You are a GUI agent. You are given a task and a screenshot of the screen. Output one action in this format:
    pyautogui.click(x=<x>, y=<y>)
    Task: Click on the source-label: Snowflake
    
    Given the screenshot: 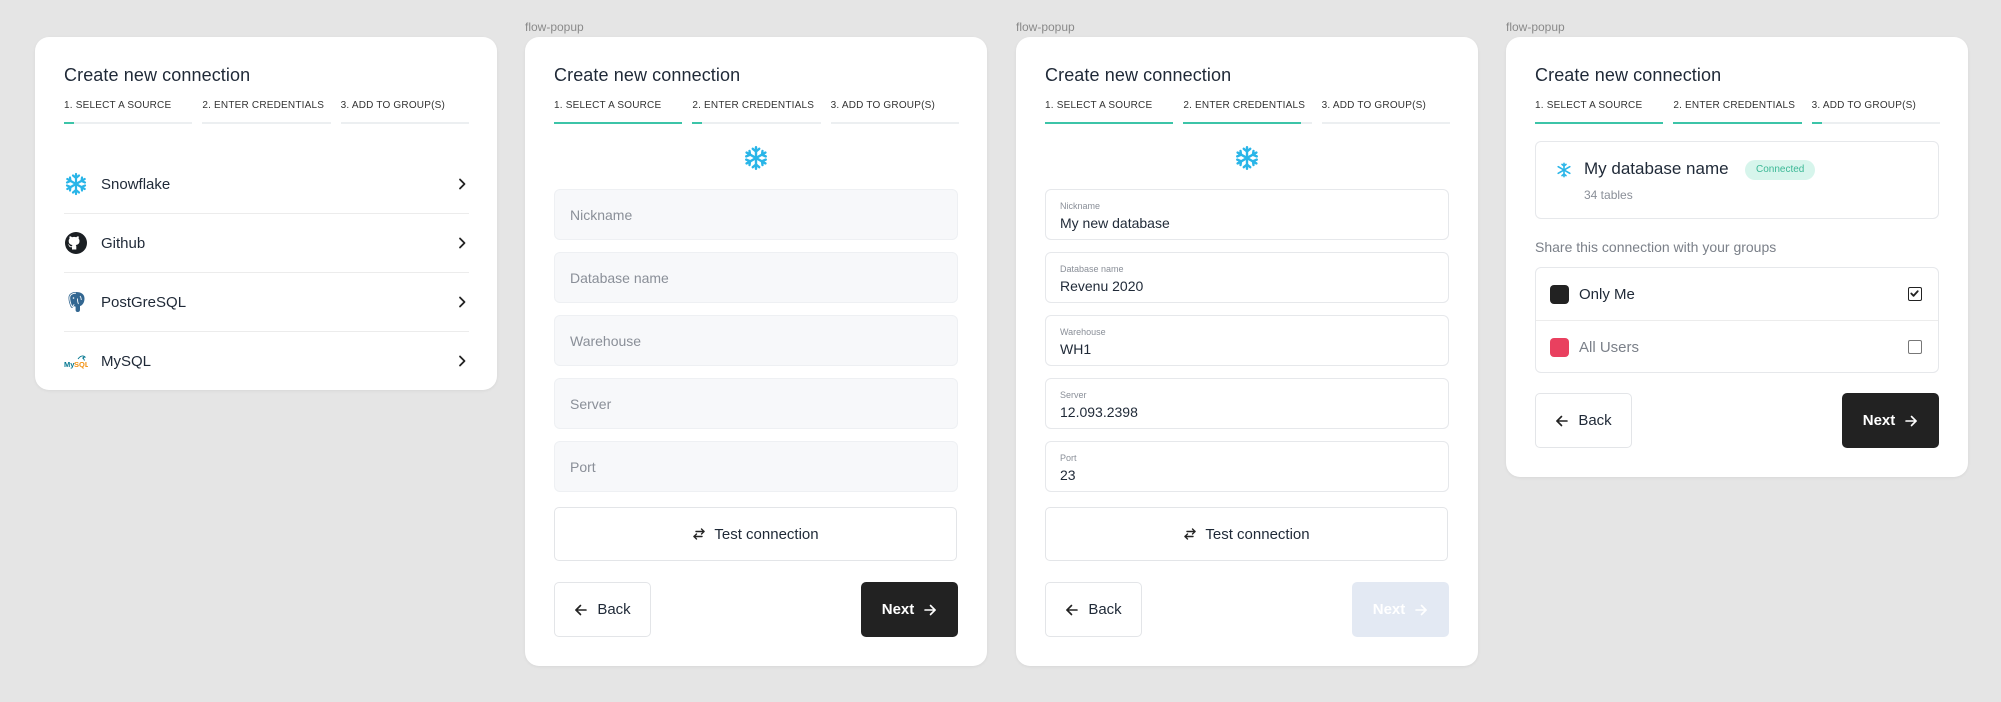 What is the action you would take?
    pyautogui.click(x=136, y=184)
    